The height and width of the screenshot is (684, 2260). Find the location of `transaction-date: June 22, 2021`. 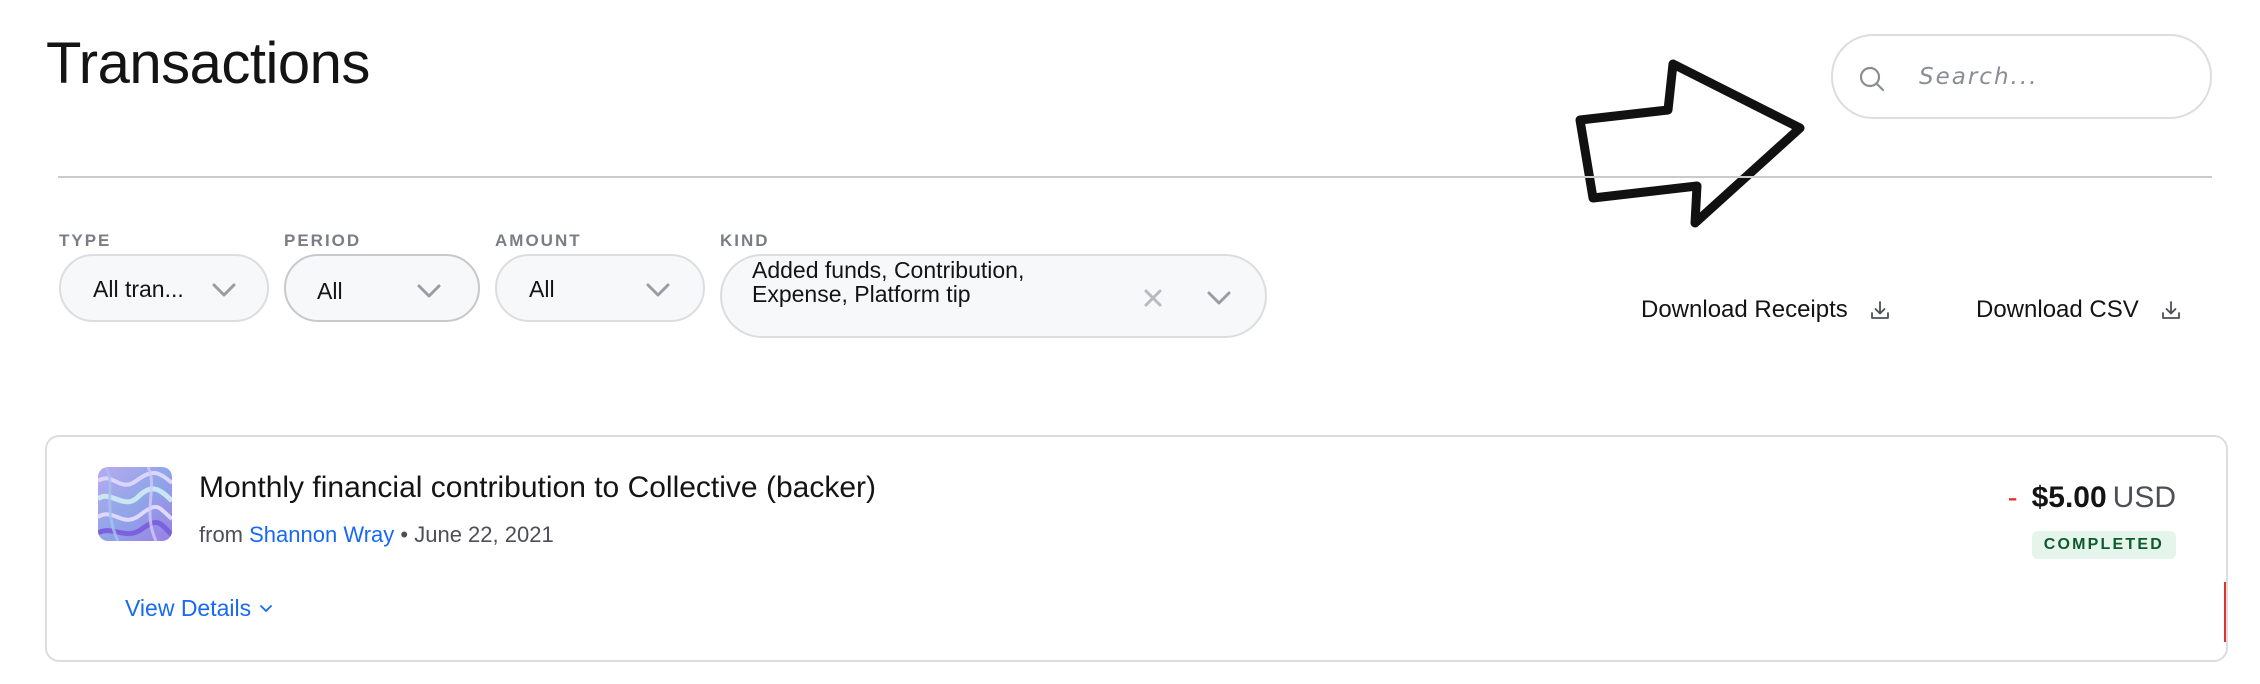

transaction-date: June 22, 2021 is located at coordinates (484, 534).